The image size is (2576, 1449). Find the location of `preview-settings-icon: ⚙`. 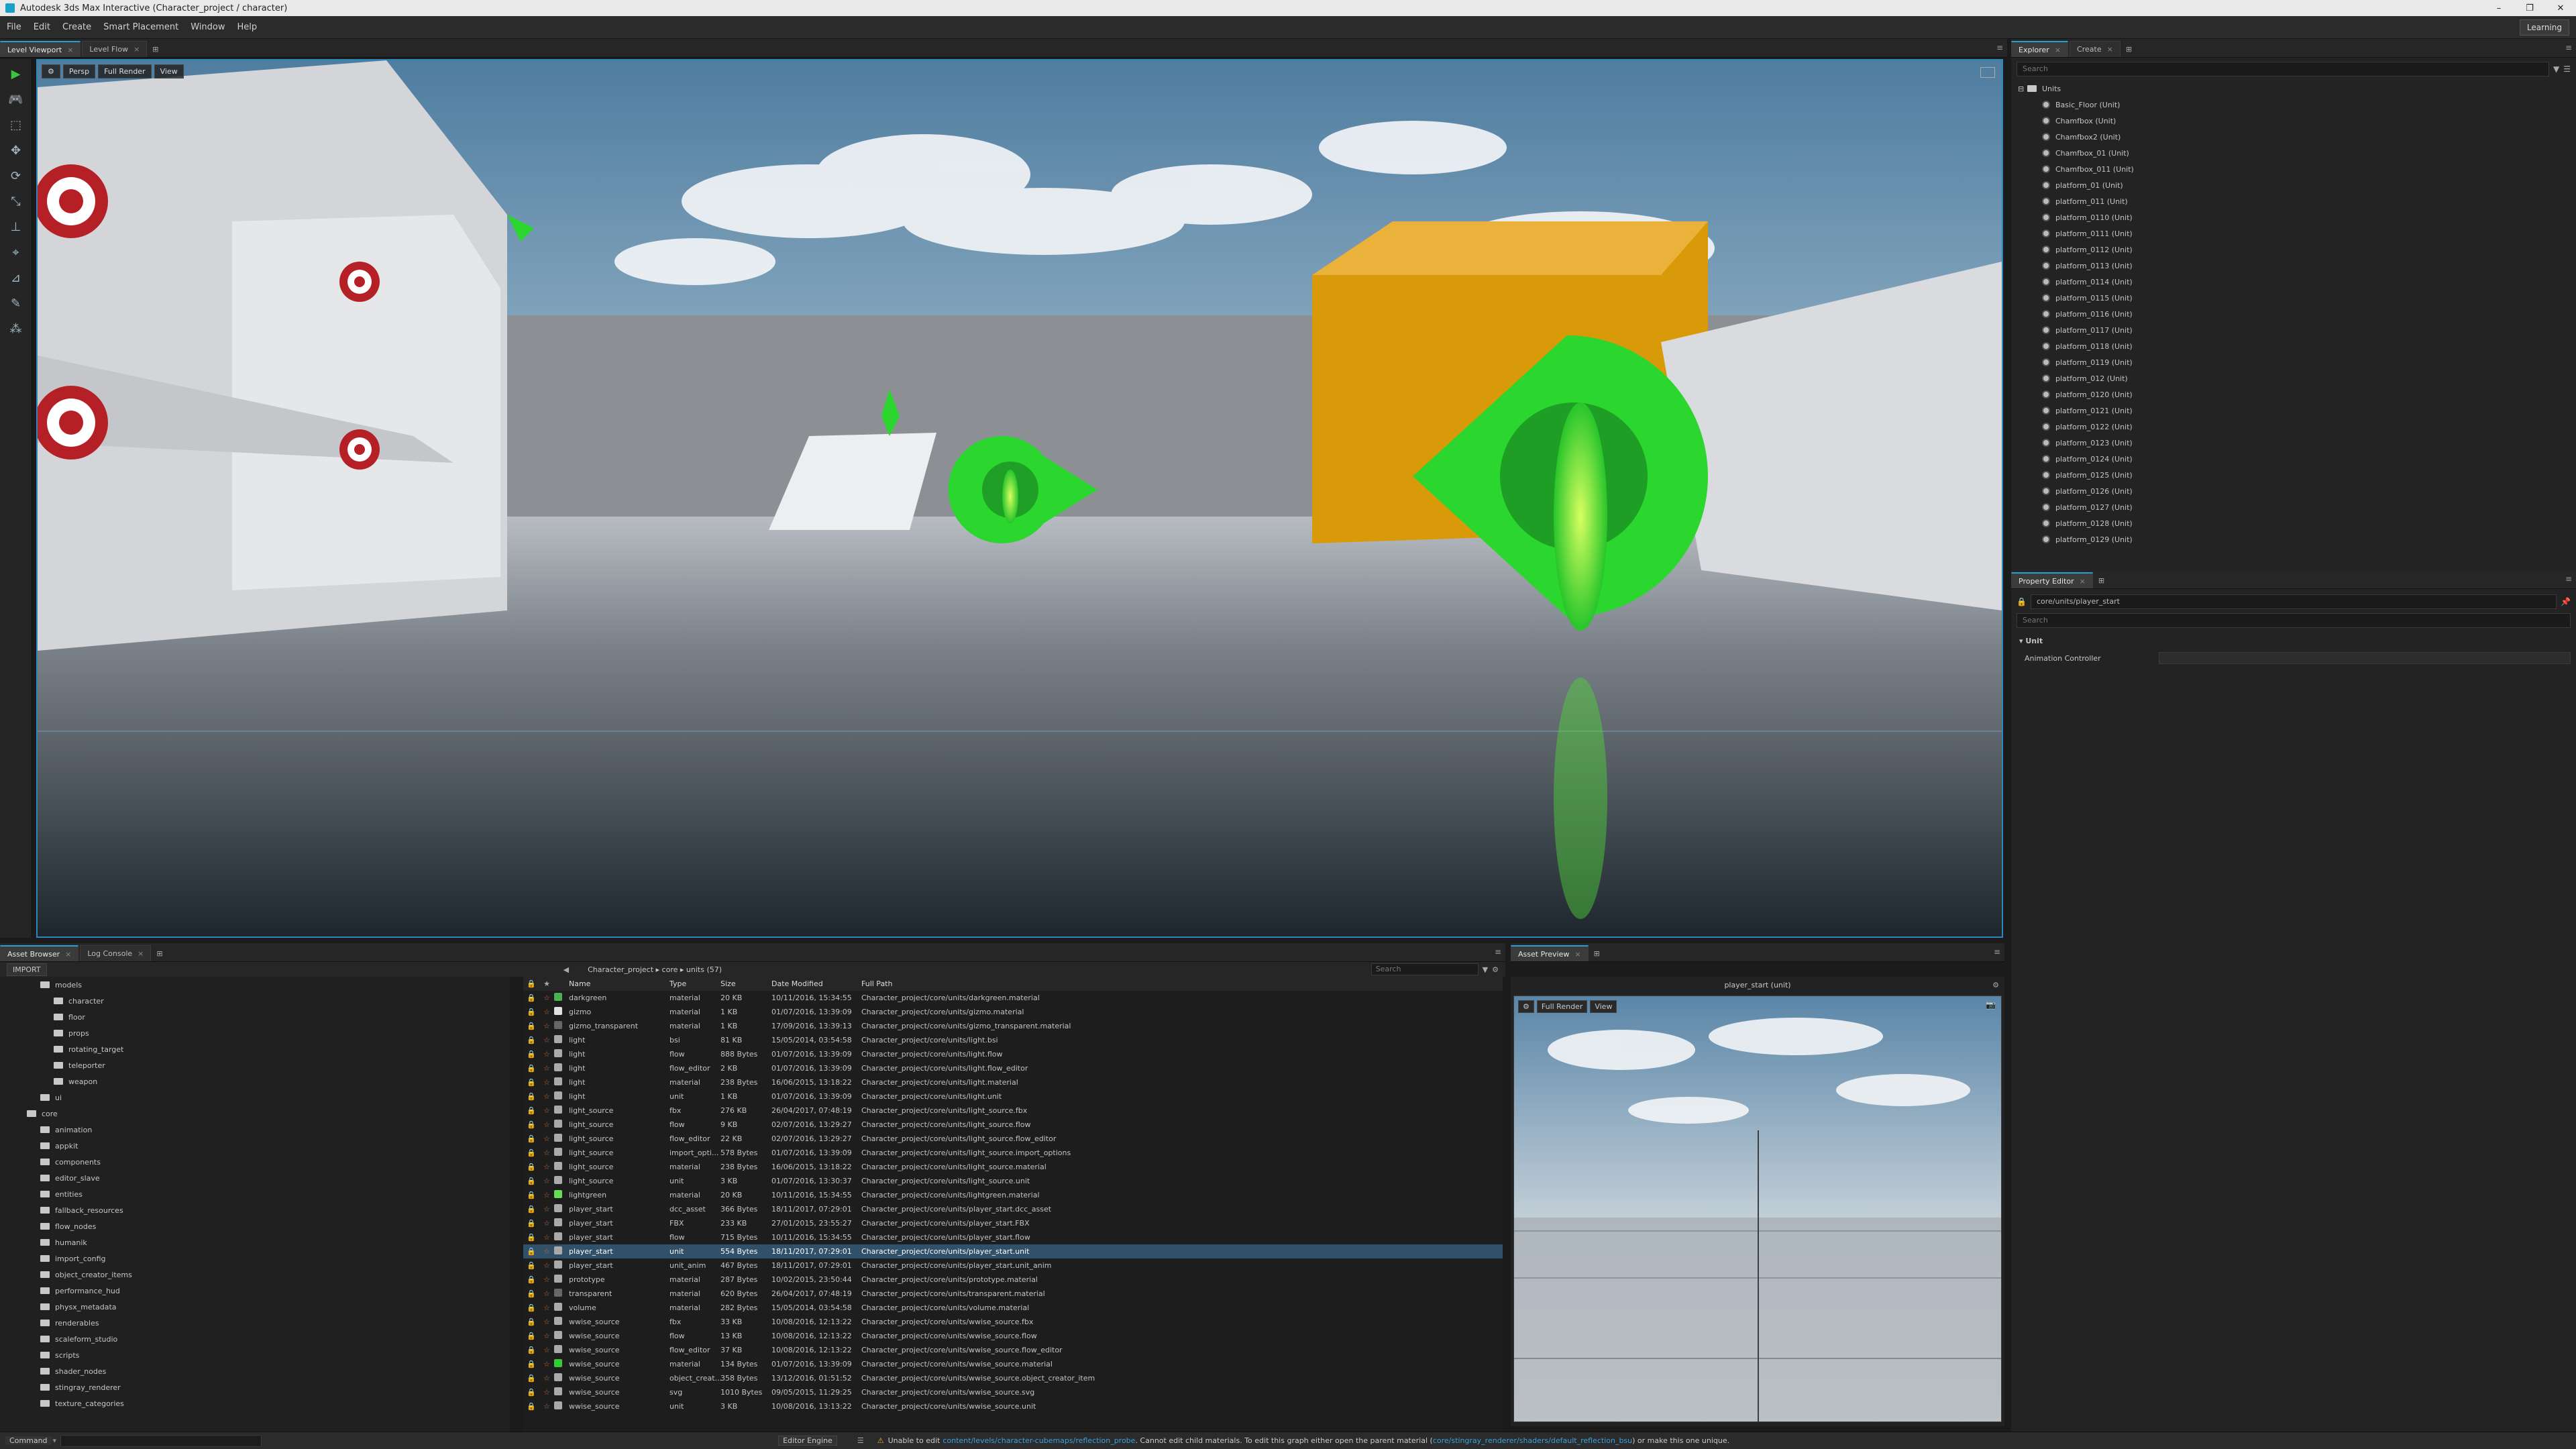

preview-settings-icon: ⚙ is located at coordinates (1526, 1006).